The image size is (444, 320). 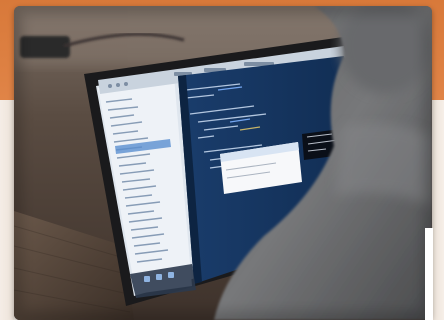 I want to click on left-margin, so click(x=7, y=210).